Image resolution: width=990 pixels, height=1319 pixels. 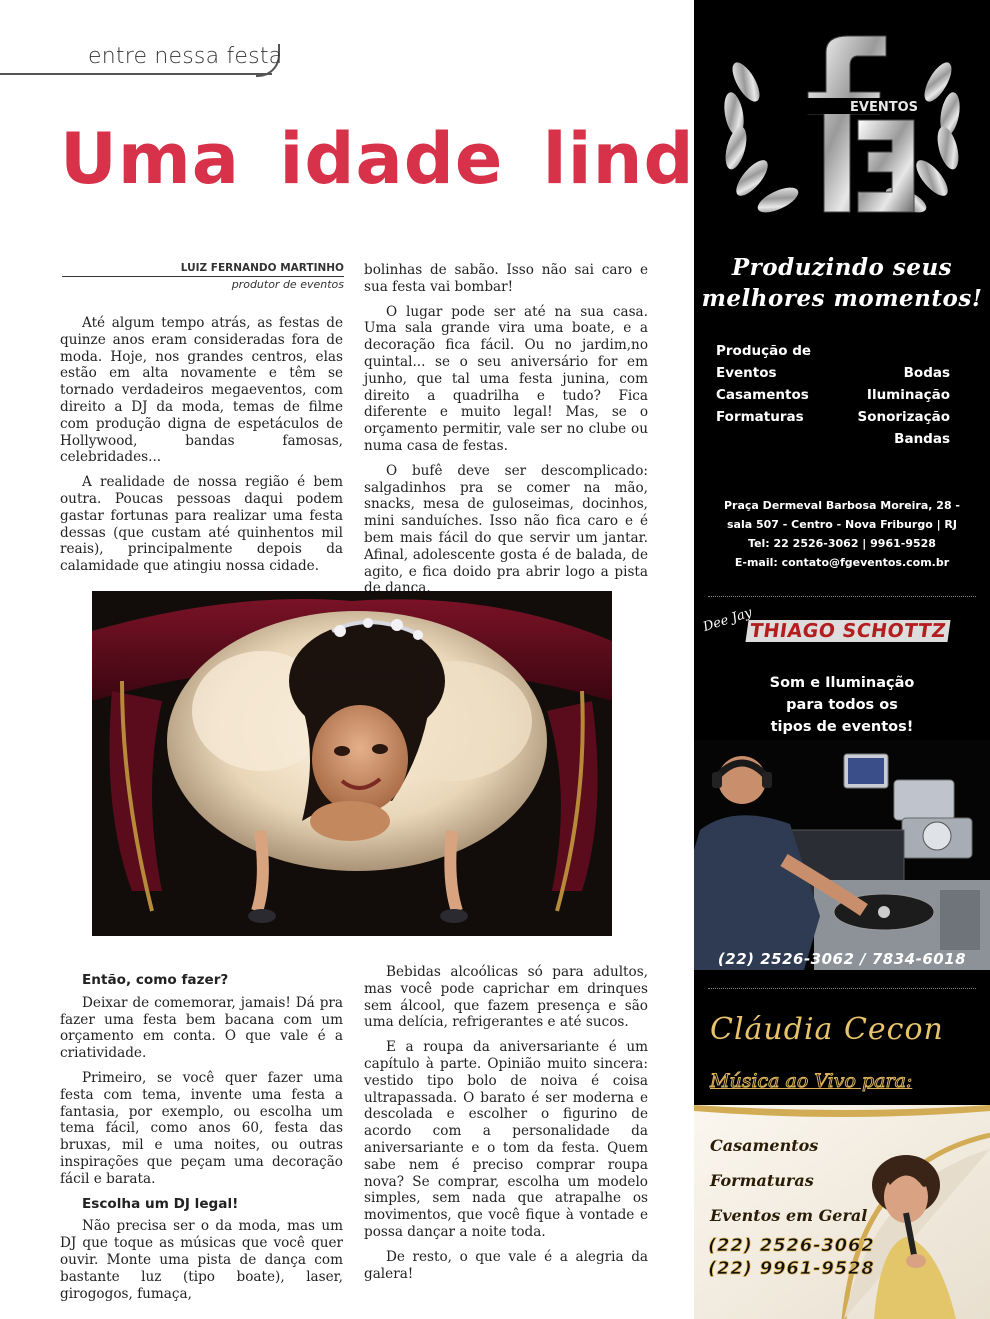 What do you see at coordinates (401, 159) in the screenshot?
I see `article-headline: Uma idade linda` at bounding box center [401, 159].